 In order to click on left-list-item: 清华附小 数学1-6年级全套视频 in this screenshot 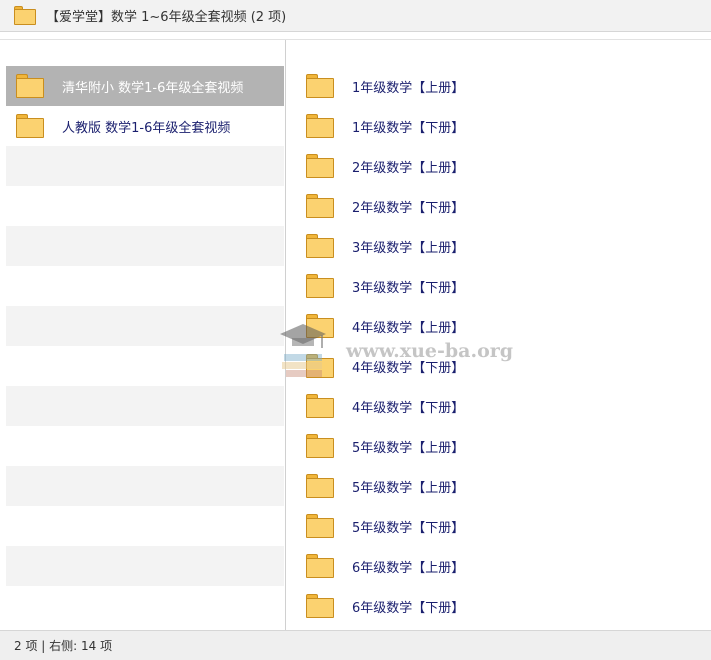, I will do `click(145, 86)`.